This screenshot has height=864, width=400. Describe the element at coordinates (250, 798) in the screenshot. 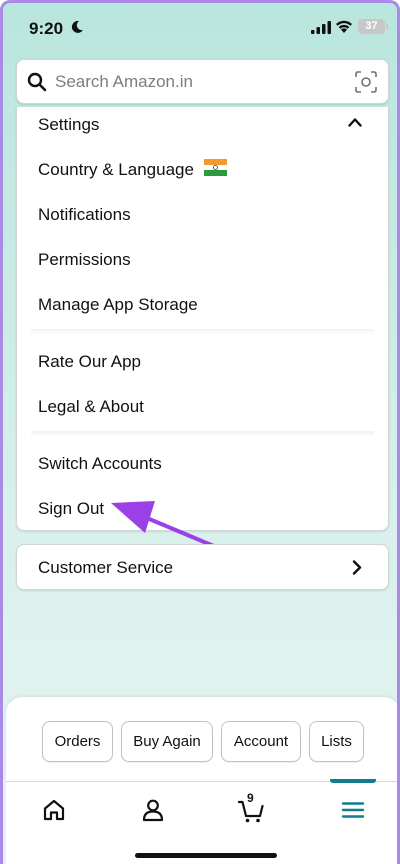

I see `cart-count-badge: 9` at that location.